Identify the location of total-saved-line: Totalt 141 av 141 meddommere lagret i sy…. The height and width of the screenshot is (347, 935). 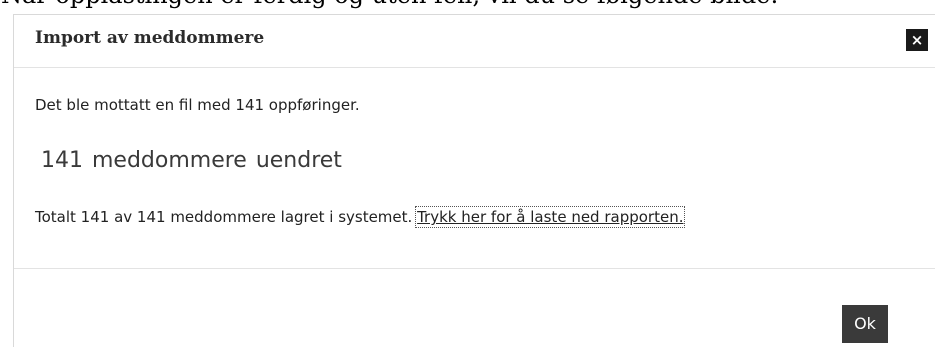
(360, 217).